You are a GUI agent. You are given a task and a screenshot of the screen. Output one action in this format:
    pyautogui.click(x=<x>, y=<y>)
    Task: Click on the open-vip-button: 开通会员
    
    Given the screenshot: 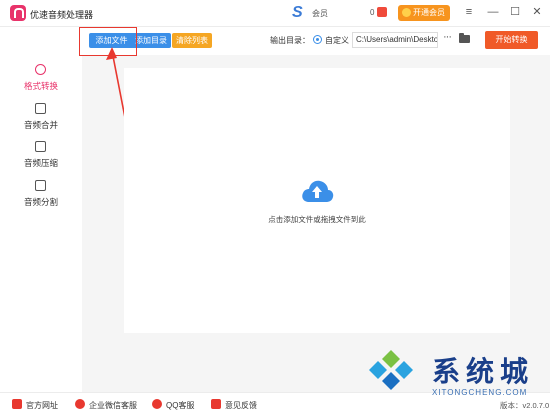 What is the action you would take?
    pyautogui.click(x=424, y=13)
    